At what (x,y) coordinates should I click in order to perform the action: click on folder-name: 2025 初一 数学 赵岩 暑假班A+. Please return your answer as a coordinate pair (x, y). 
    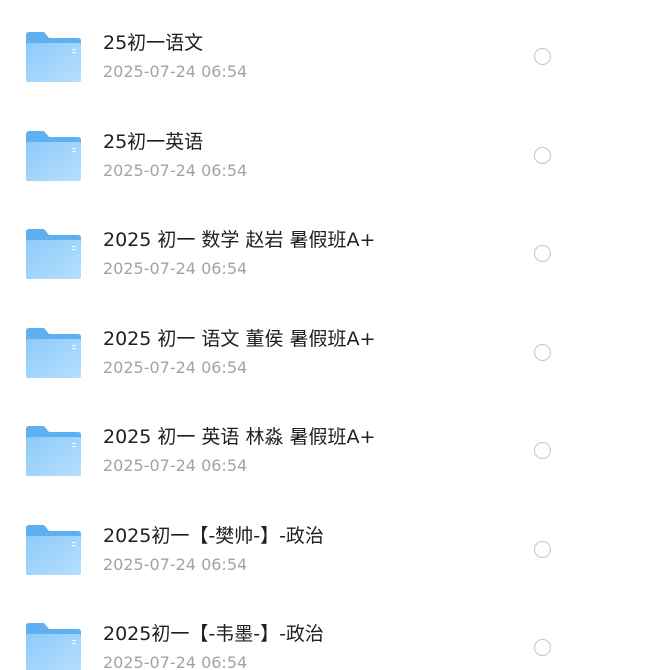
    Looking at the image, I should click on (239, 240).